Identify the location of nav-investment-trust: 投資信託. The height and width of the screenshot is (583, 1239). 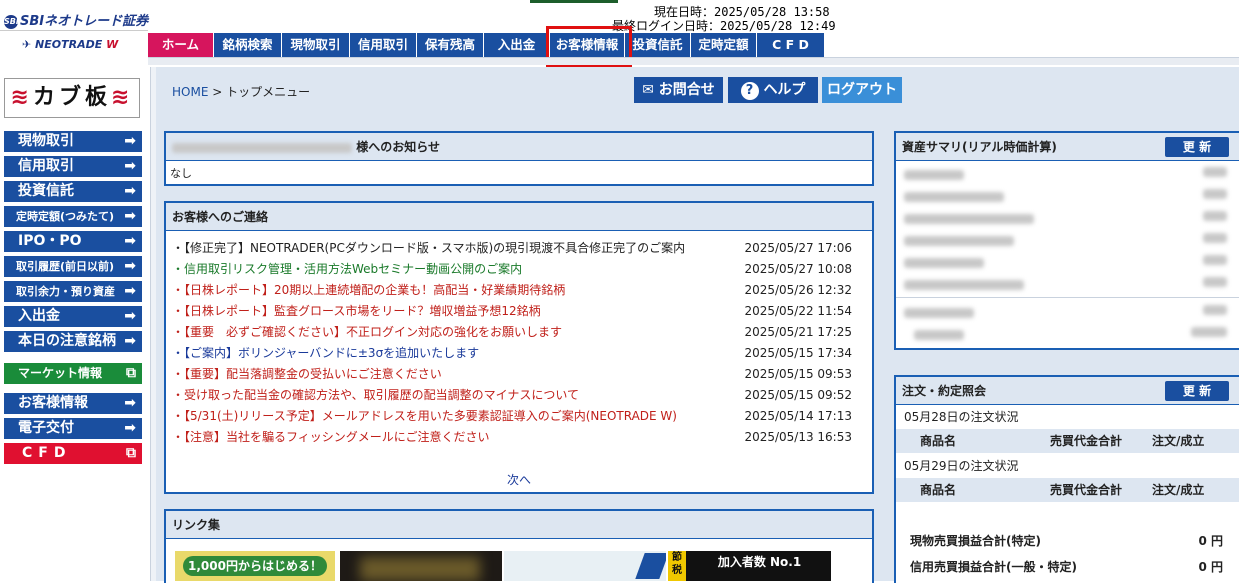
(658, 45).